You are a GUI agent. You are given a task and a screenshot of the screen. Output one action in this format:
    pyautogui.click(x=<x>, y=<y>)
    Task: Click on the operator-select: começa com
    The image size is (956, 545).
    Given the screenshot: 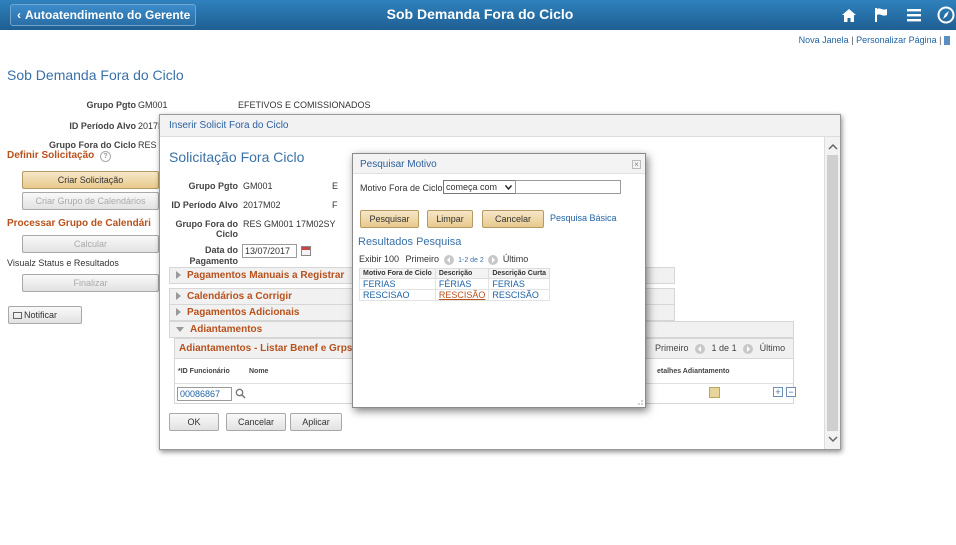 What is the action you would take?
    pyautogui.click(x=479, y=187)
    